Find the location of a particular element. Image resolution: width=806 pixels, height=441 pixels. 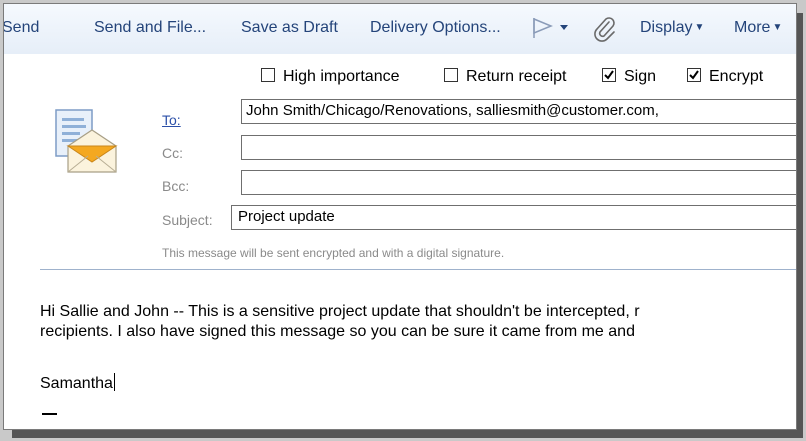

encrypt-checkbox is located at coordinates (694, 75).